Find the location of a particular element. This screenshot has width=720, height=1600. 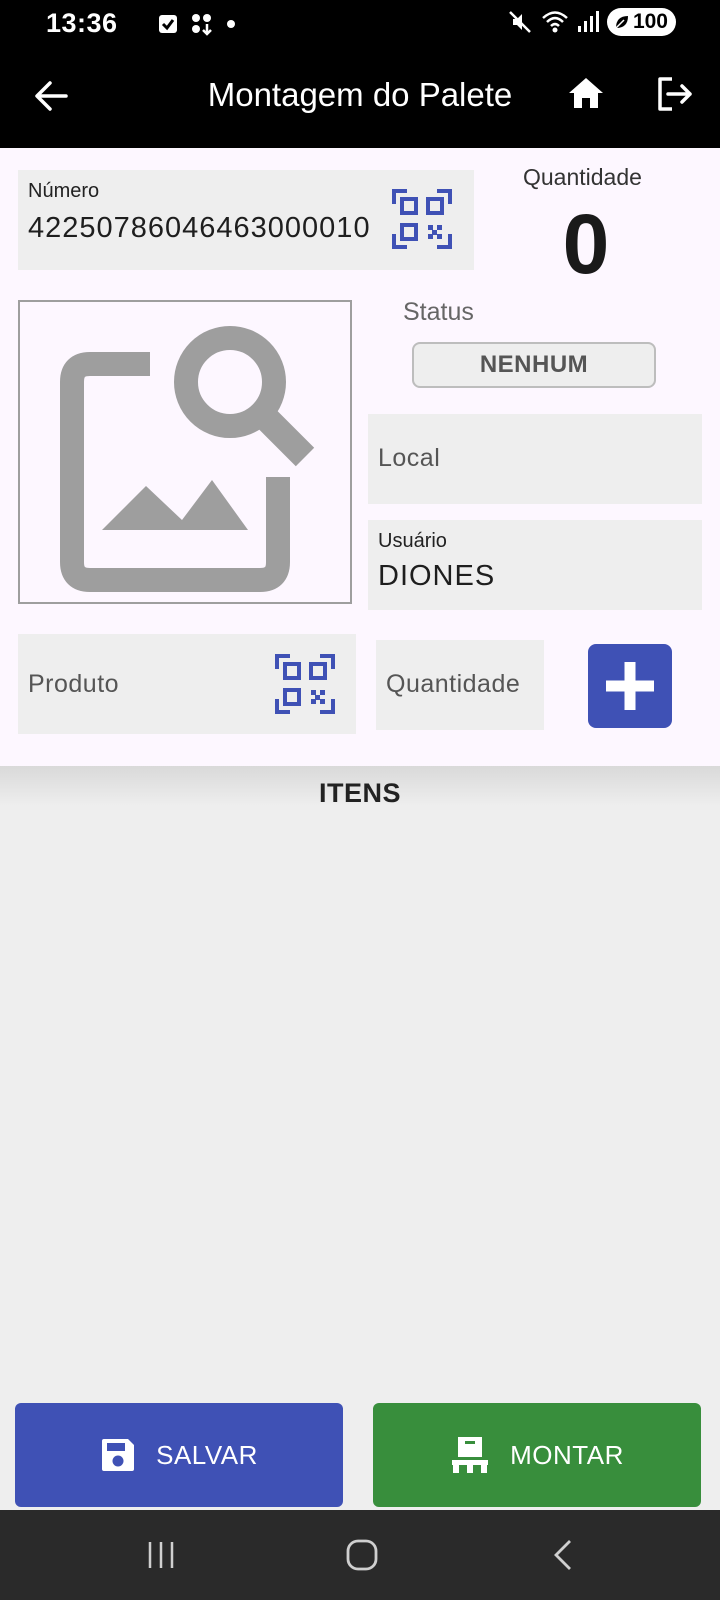

battery-indicator: 100 is located at coordinates (641, 22).